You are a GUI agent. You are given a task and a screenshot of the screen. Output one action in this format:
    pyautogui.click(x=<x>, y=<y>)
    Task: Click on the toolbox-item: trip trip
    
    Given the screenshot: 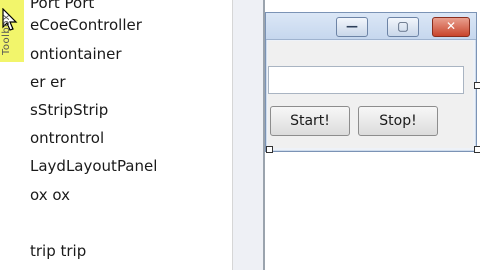 What is the action you would take?
    pyautogui.click(x=58, y=251)
    